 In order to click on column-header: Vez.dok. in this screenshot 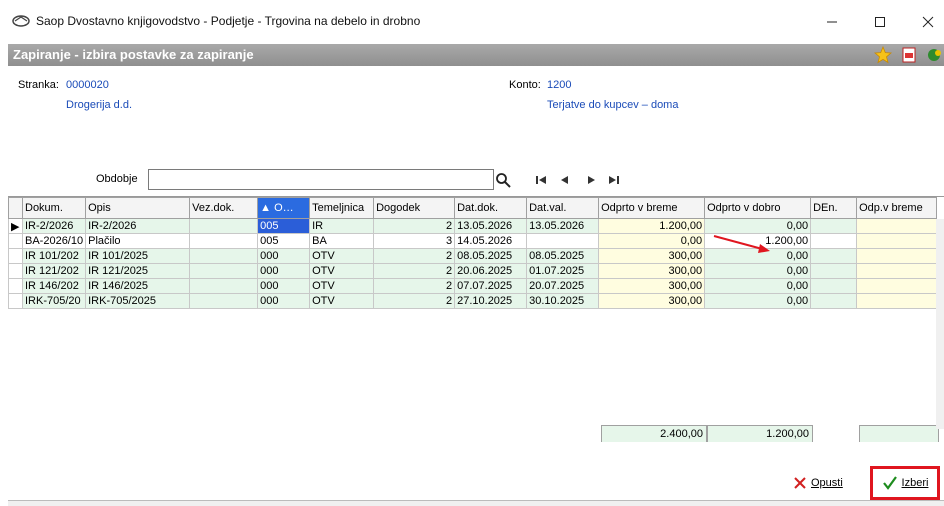, I will do `click(224, 208)`.